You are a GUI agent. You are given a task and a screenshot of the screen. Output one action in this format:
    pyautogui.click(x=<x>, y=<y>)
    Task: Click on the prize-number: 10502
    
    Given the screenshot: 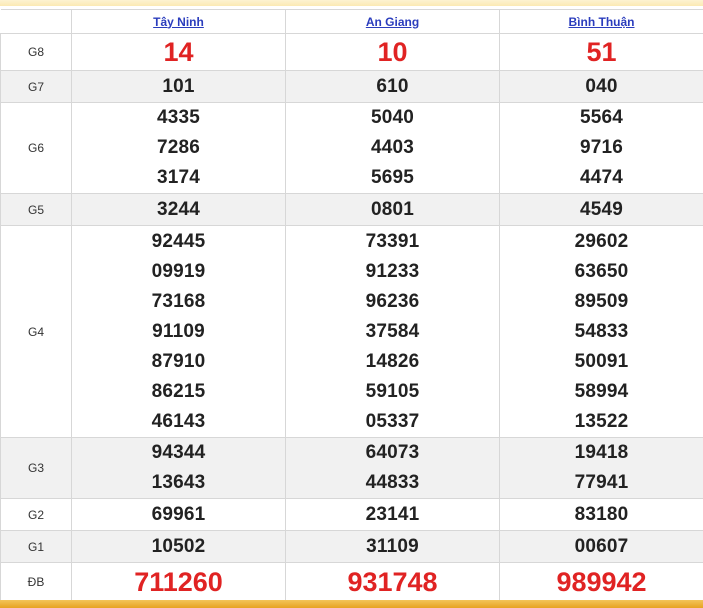 What is the action you would take?
    pyautogui.click(x=178, y=546)
    